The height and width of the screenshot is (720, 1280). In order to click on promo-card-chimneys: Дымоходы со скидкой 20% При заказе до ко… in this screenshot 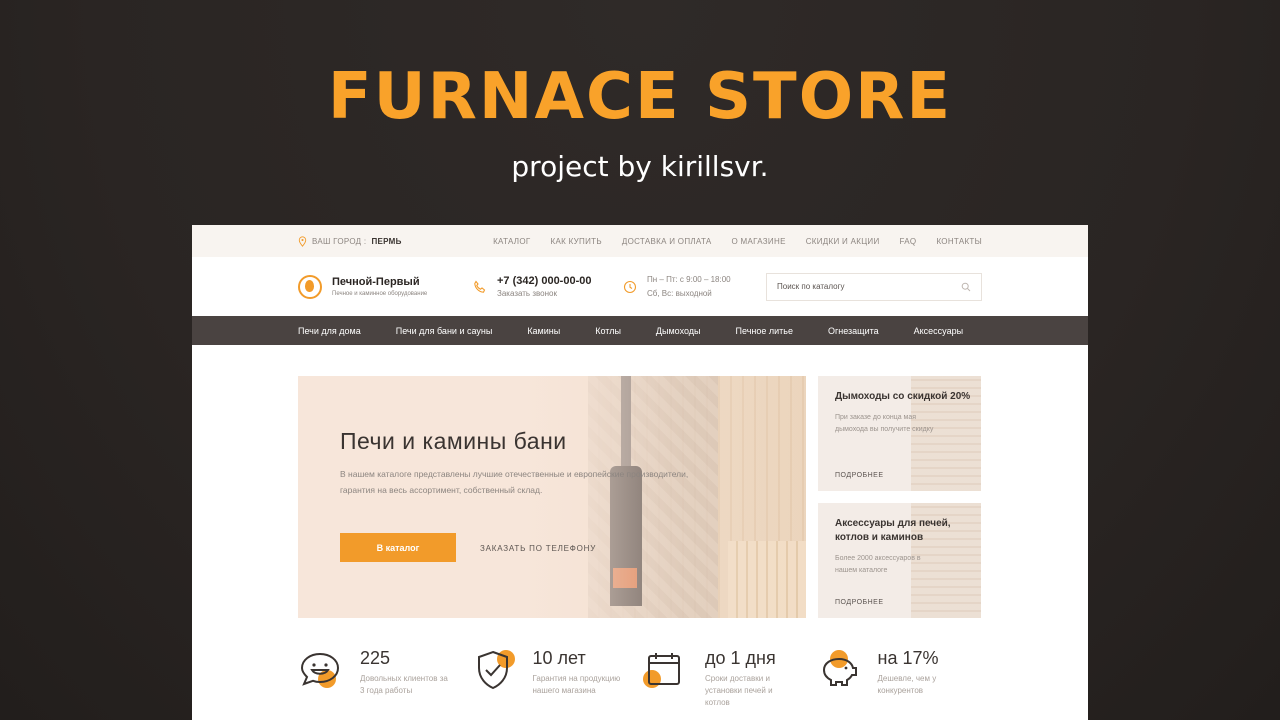, I will do `click(899, 433)`.